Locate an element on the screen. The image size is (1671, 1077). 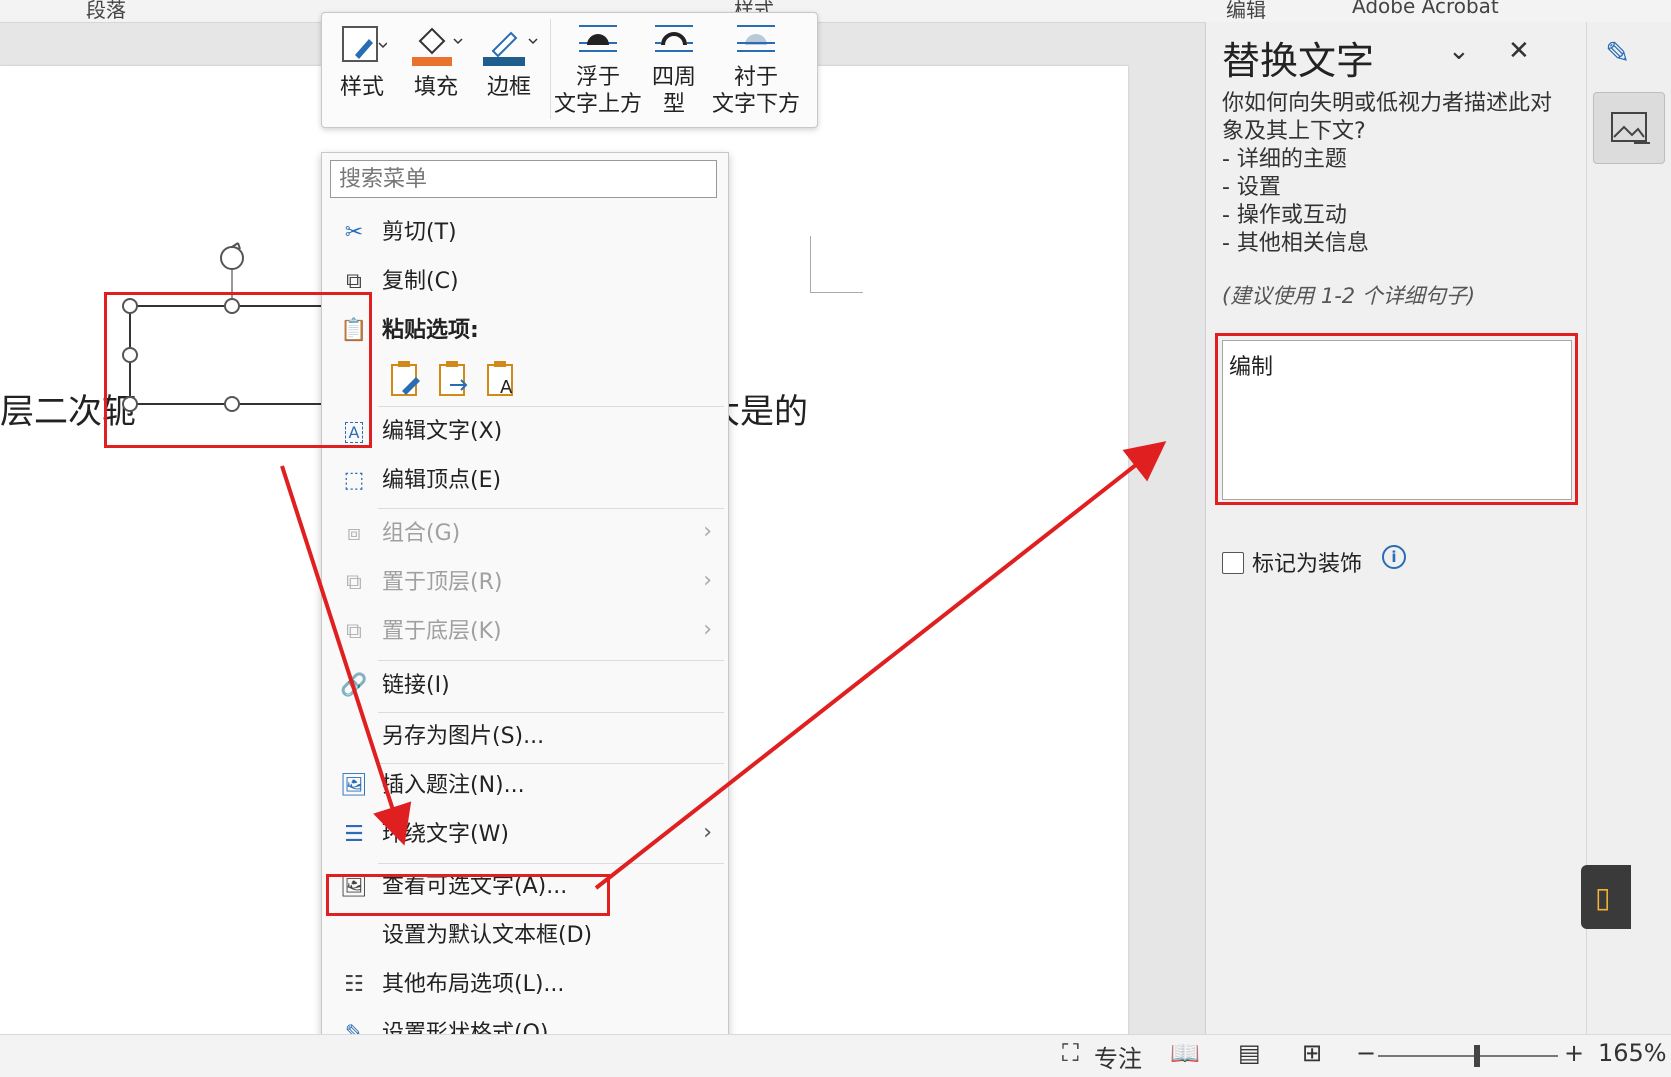
annotation-box-alt-text is located at coordinates (1396, 419).